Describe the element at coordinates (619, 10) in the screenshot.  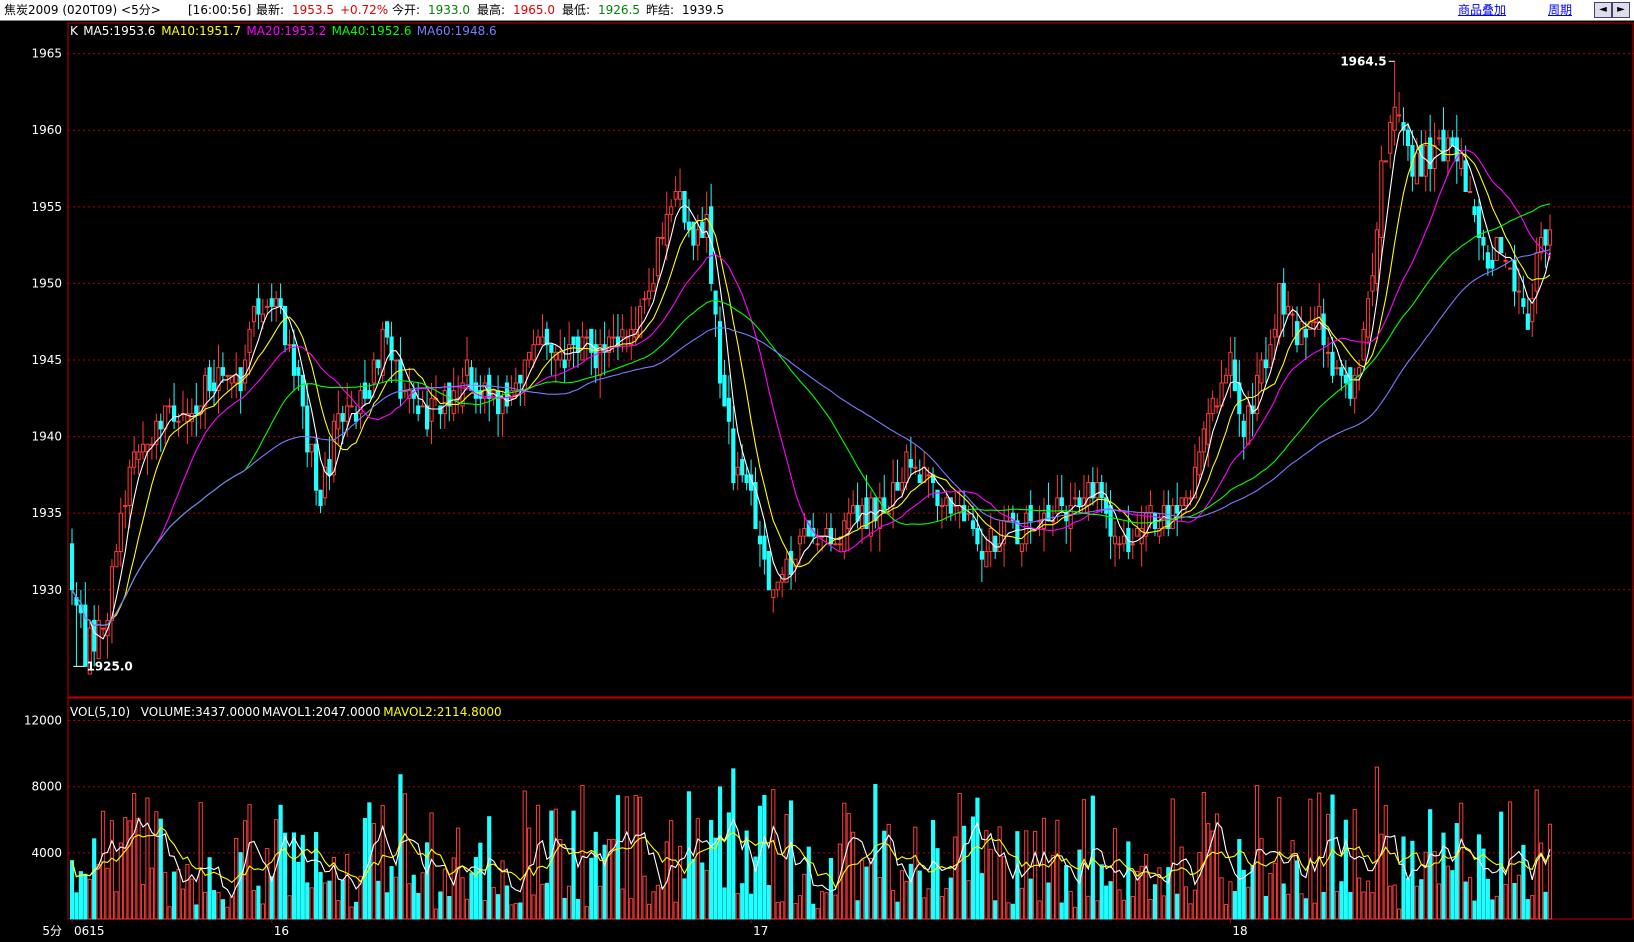
I see `low-value: 1926.5` at that location.